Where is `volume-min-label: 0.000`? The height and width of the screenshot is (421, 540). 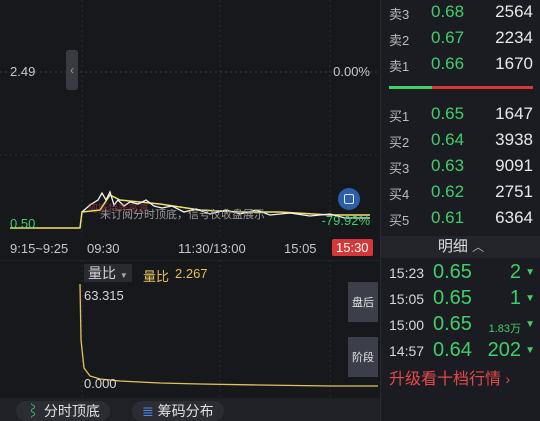
volume-min-label: 0.000 is located at coordinates (100, 383).